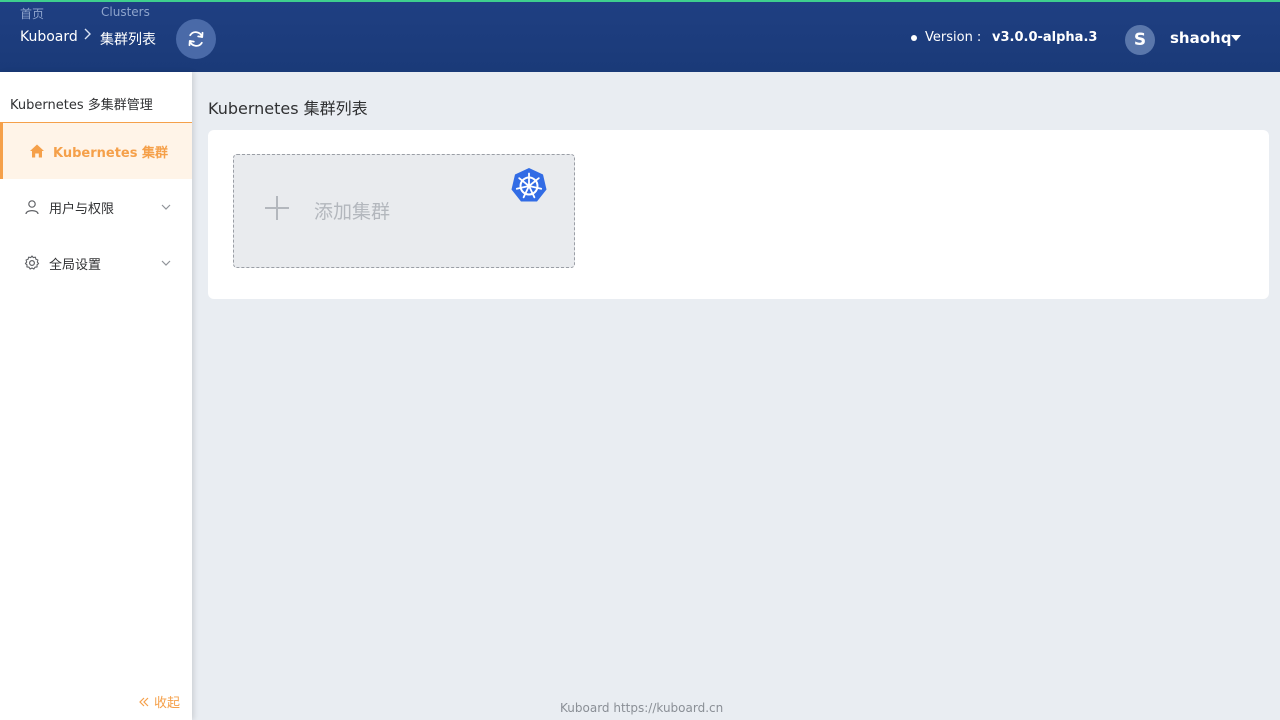 This screenshot has width=1280, height=720. What do you see at coordinates (32, 207) in the screenshot?
I see `user-icon` at bounding box center [32, 207].